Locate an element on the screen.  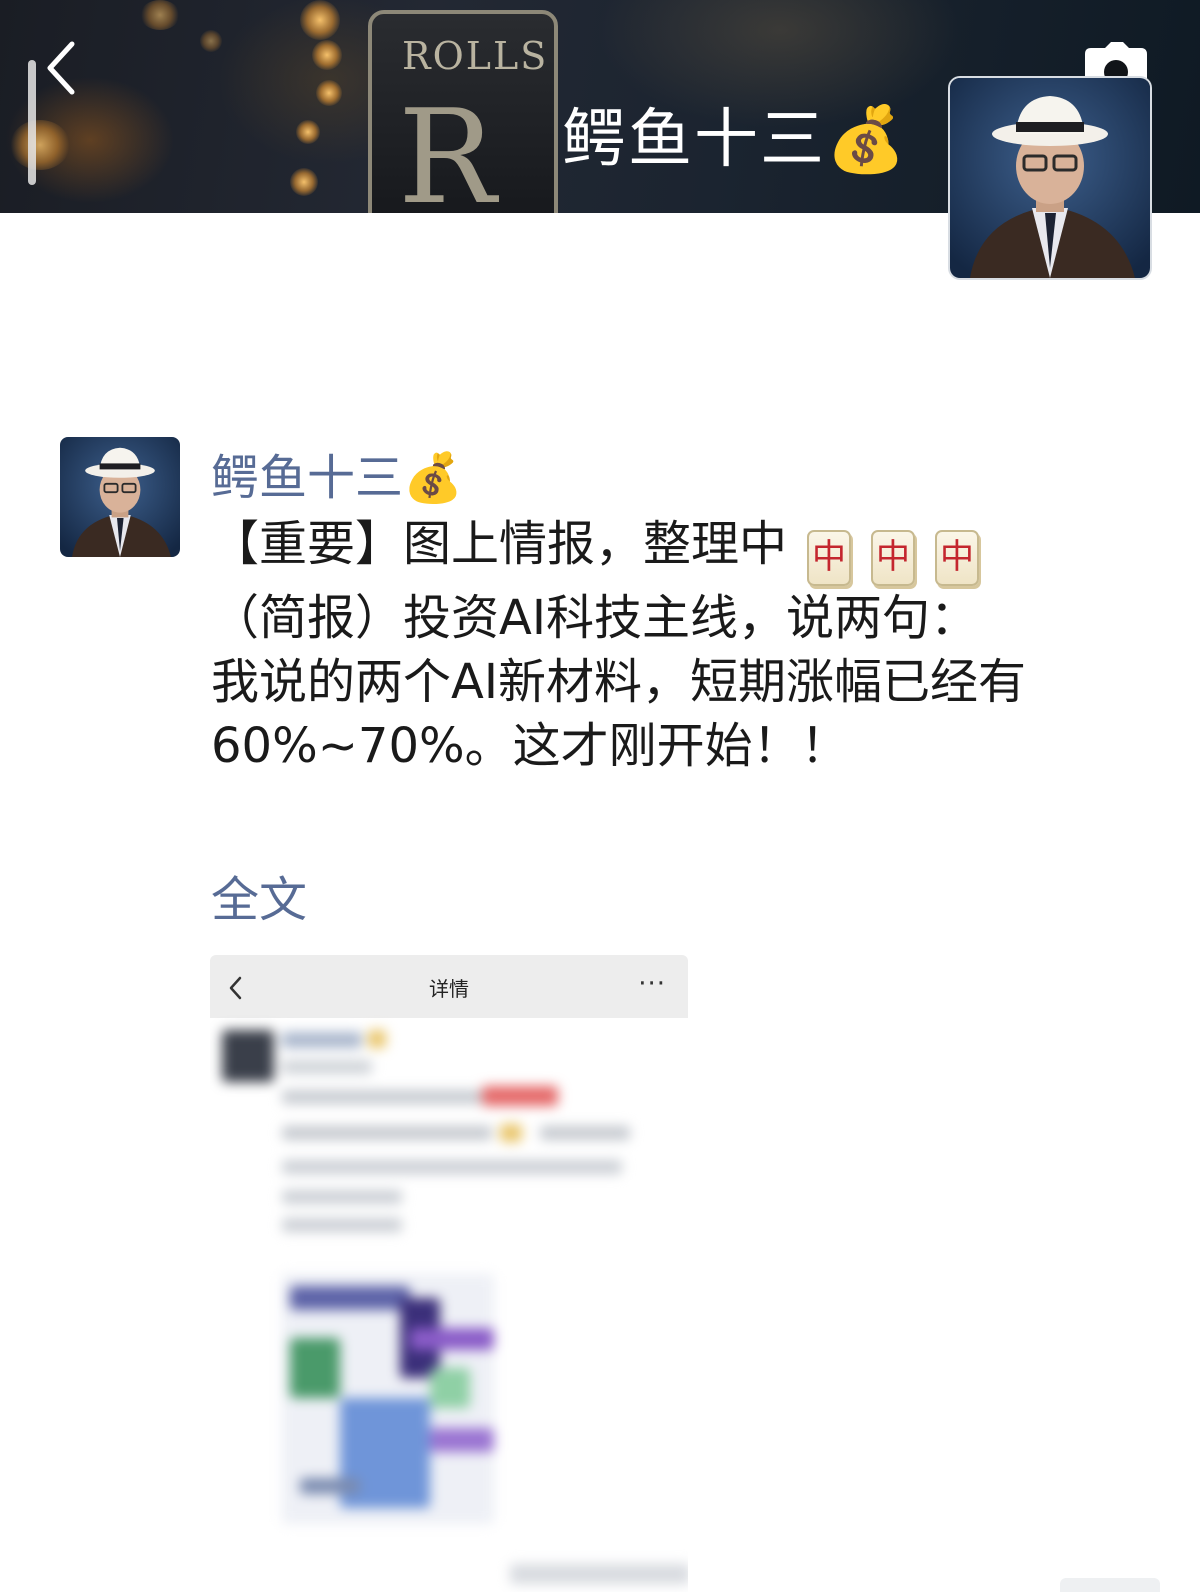
post-author-name: 鳄鱼十三💰 is located at coordinates (337, 473).